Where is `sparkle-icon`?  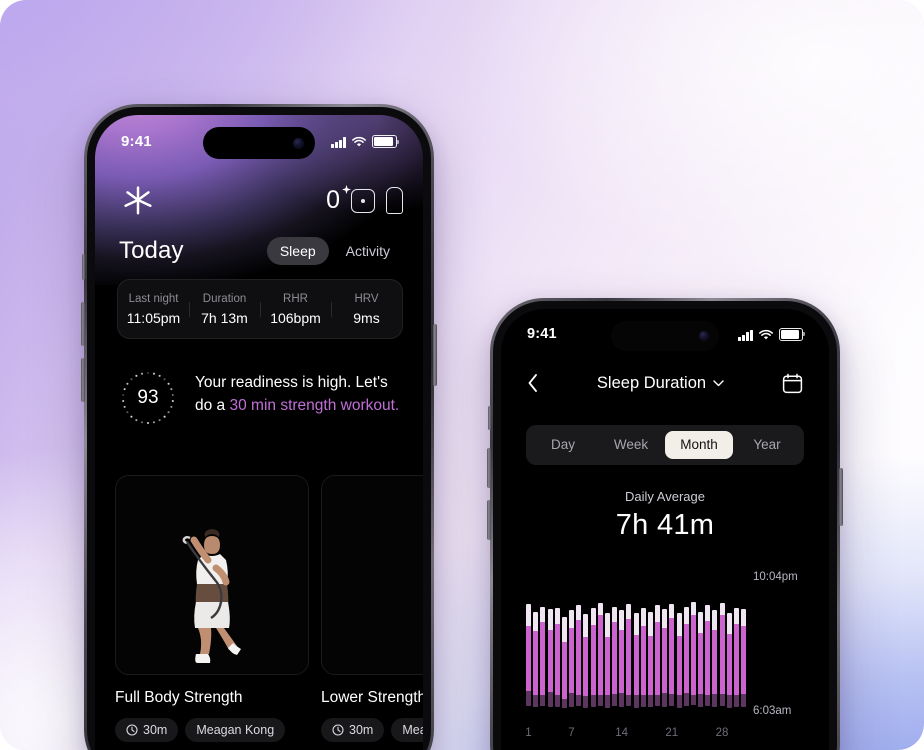 sparkle-icon is located at coordinates (346, 189).